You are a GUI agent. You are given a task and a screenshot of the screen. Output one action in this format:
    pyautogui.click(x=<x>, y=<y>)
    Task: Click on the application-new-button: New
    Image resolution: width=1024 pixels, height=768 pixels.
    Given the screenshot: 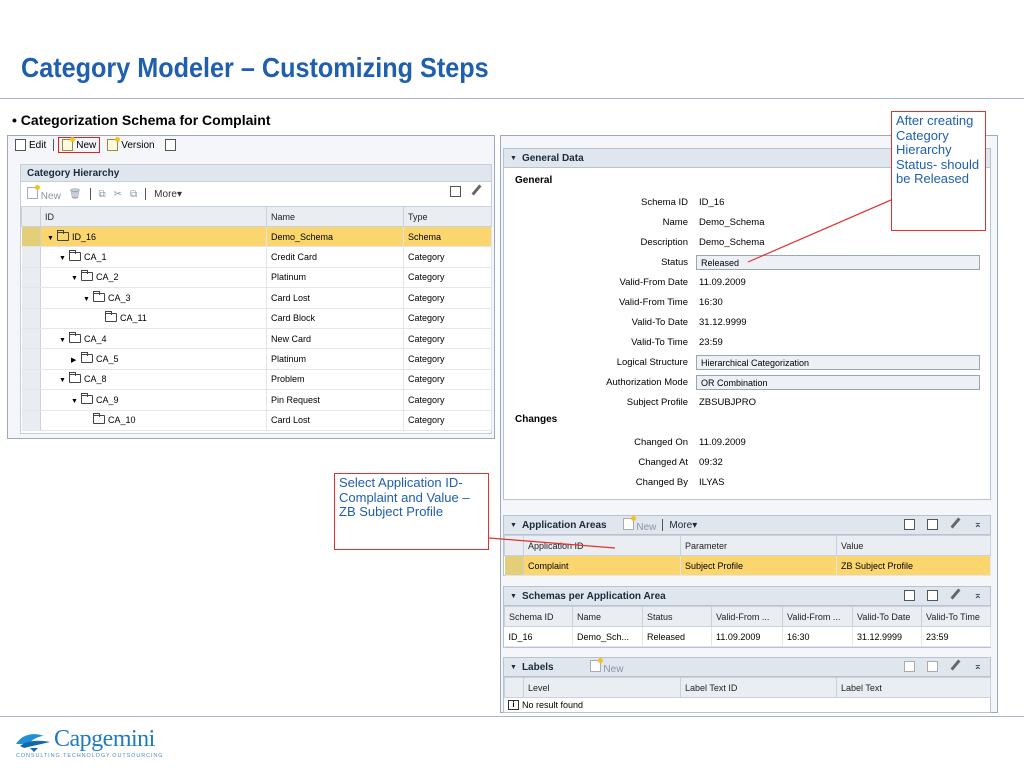 What is the action you would take?
    pyautogui.click(x=639, y=524)
    